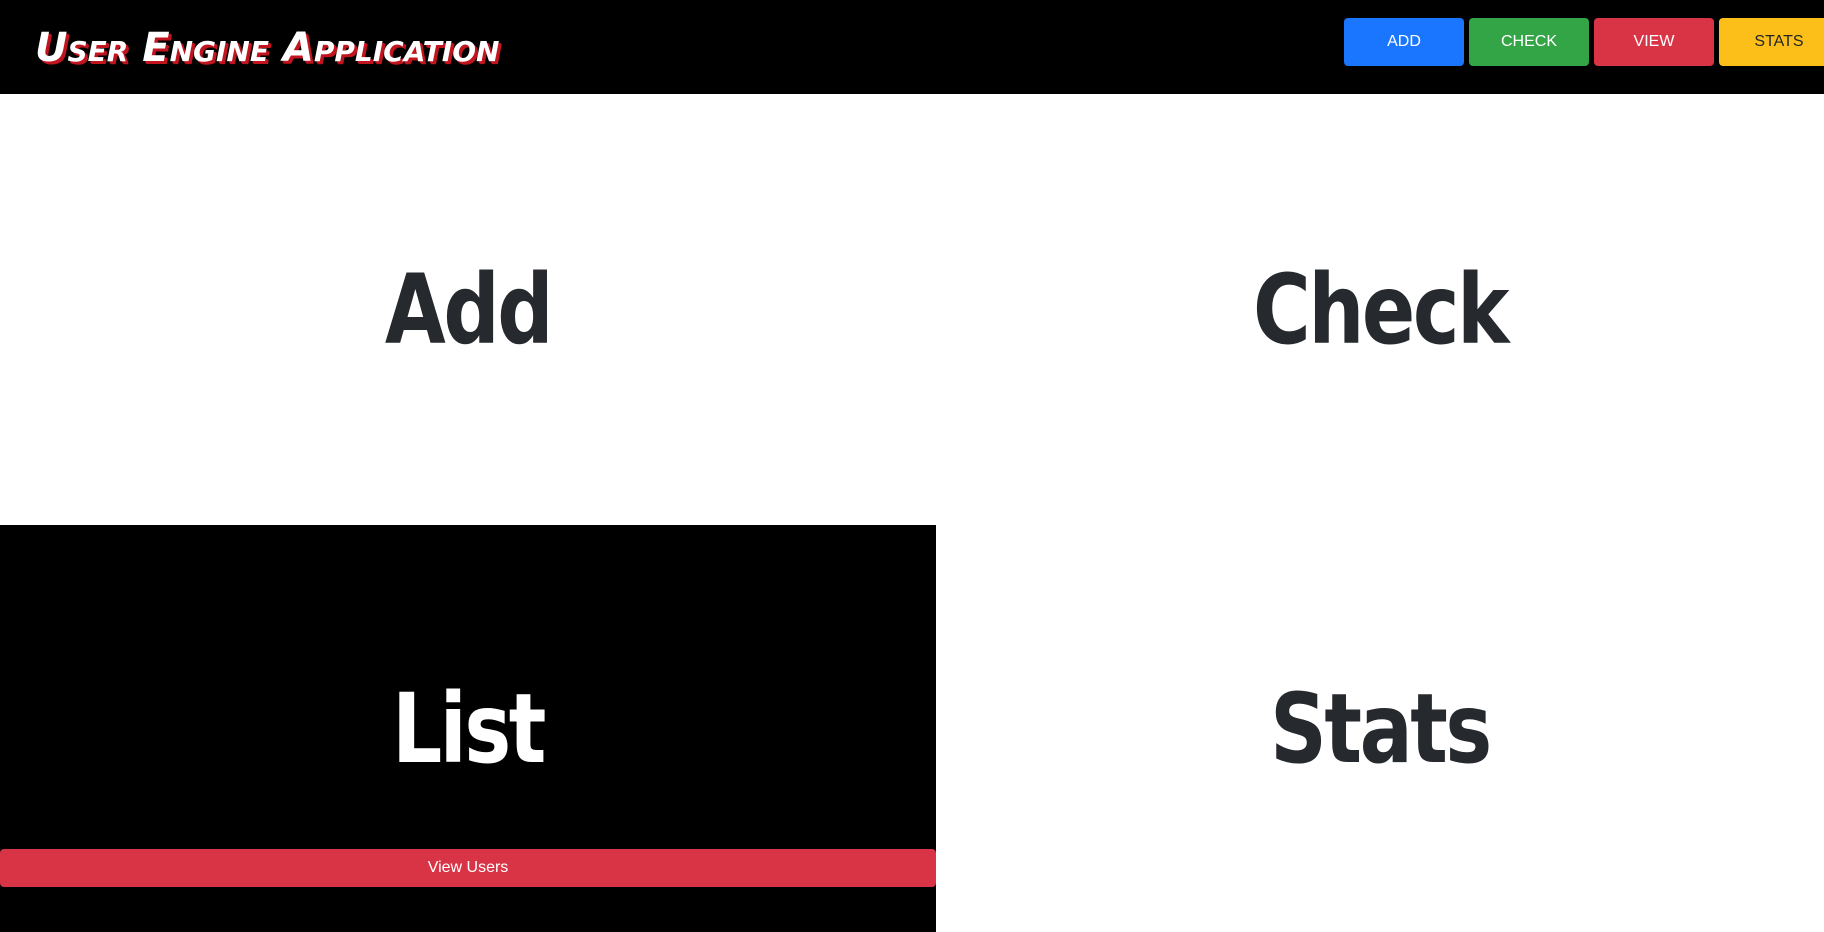 The width and height of the screenshot is (1824, 932). Describe the element at coordinates (267, 48) in the screenshot. I see `app-title: User Engine Application` at that location.